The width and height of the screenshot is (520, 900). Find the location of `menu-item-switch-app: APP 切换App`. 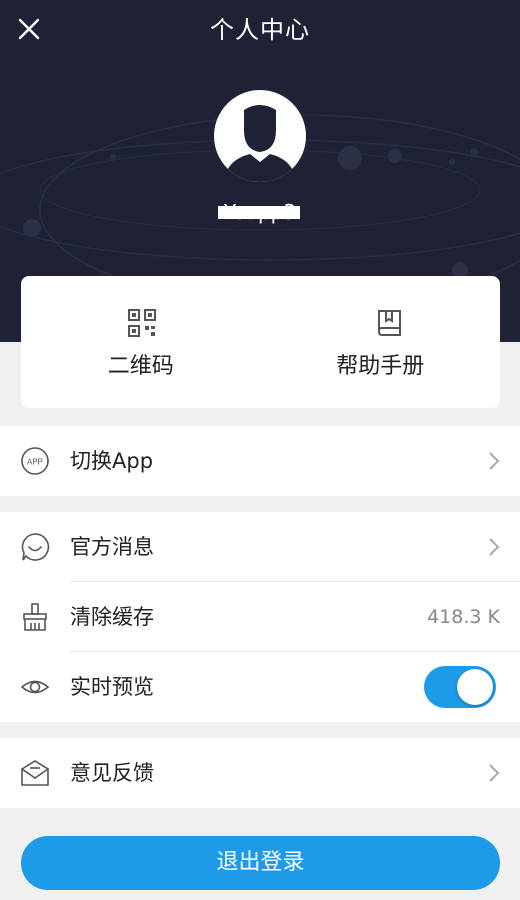

menu-item-switch-app: APP 切换App is located at coordinates (260, 461).